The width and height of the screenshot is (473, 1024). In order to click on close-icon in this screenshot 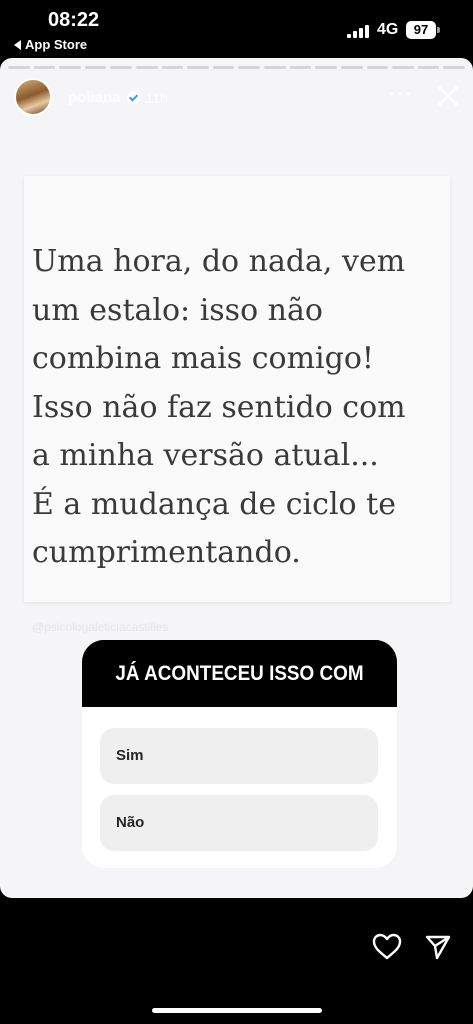, I will do `click(448, 96)`.